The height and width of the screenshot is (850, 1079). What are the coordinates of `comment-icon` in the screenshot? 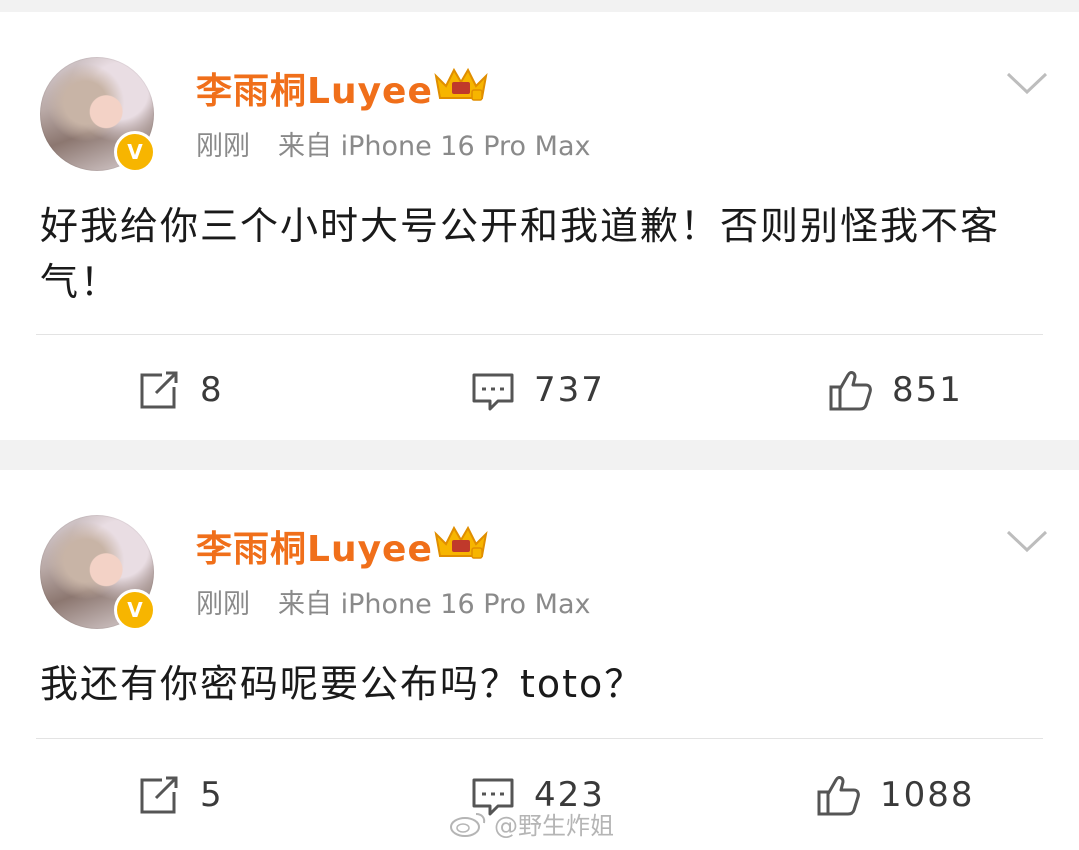 It's located at (493, 392).